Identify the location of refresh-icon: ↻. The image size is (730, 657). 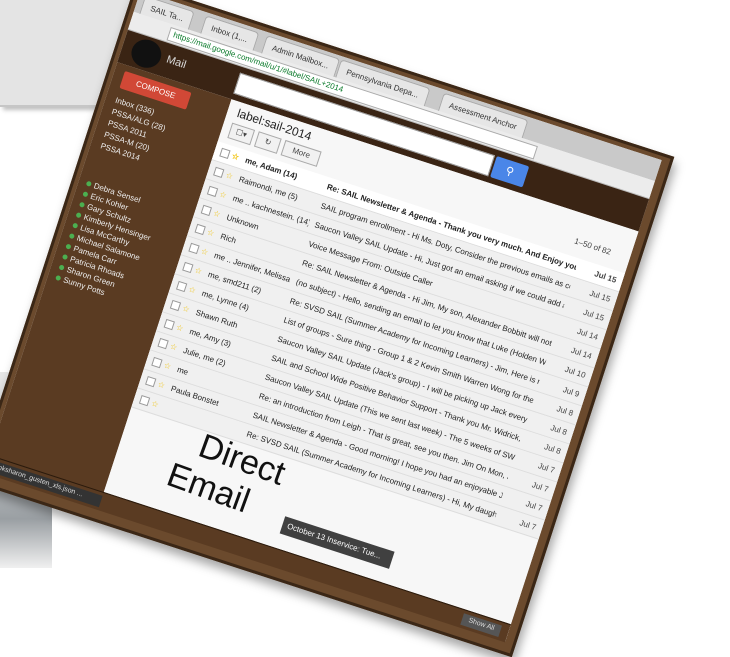
(268, 142).